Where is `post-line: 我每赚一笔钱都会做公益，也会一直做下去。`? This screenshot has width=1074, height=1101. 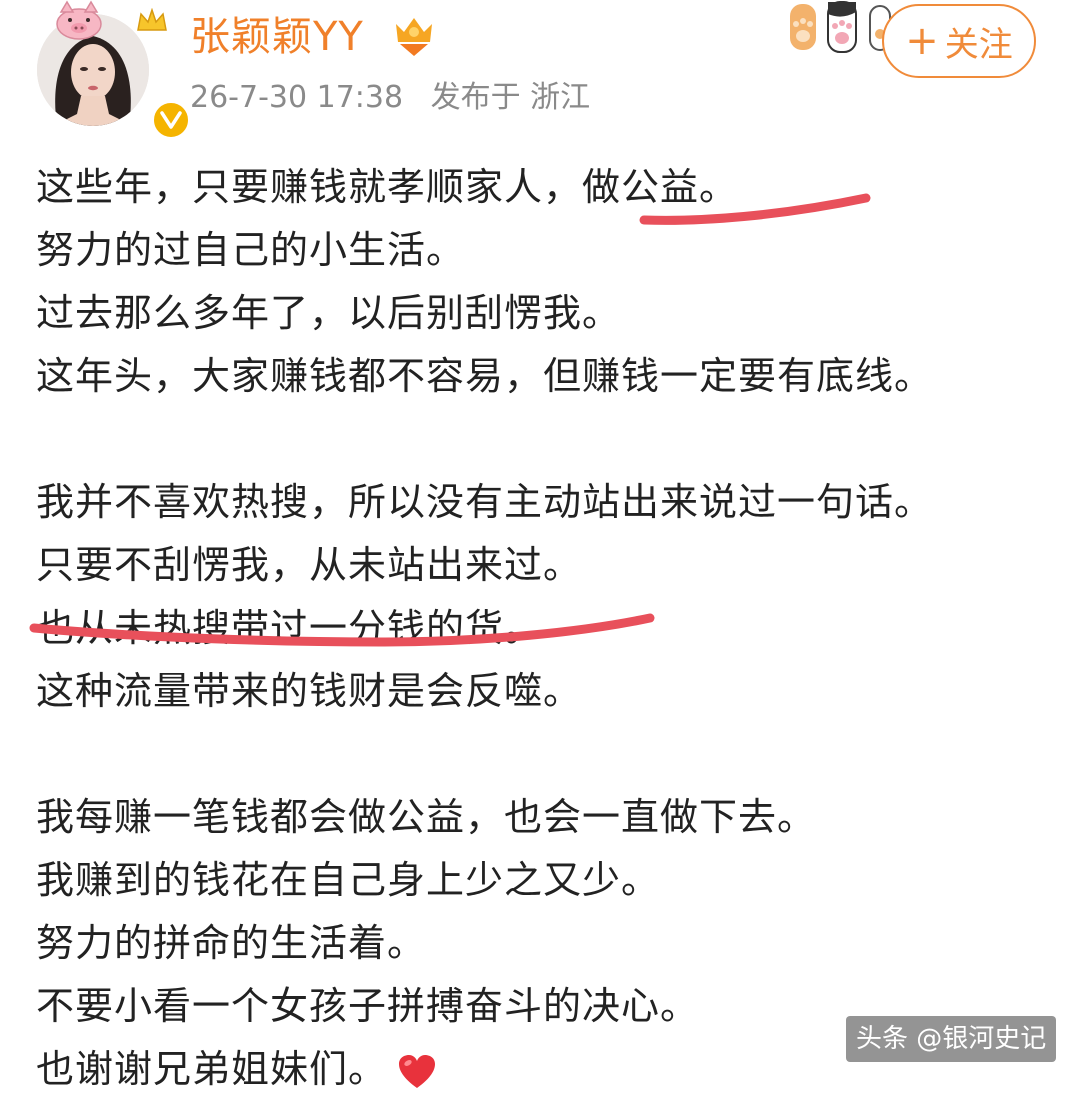 post-line: 我每赚一笔钱都会做公益，也会一直做下去。 is located at coordinates (426, 817).